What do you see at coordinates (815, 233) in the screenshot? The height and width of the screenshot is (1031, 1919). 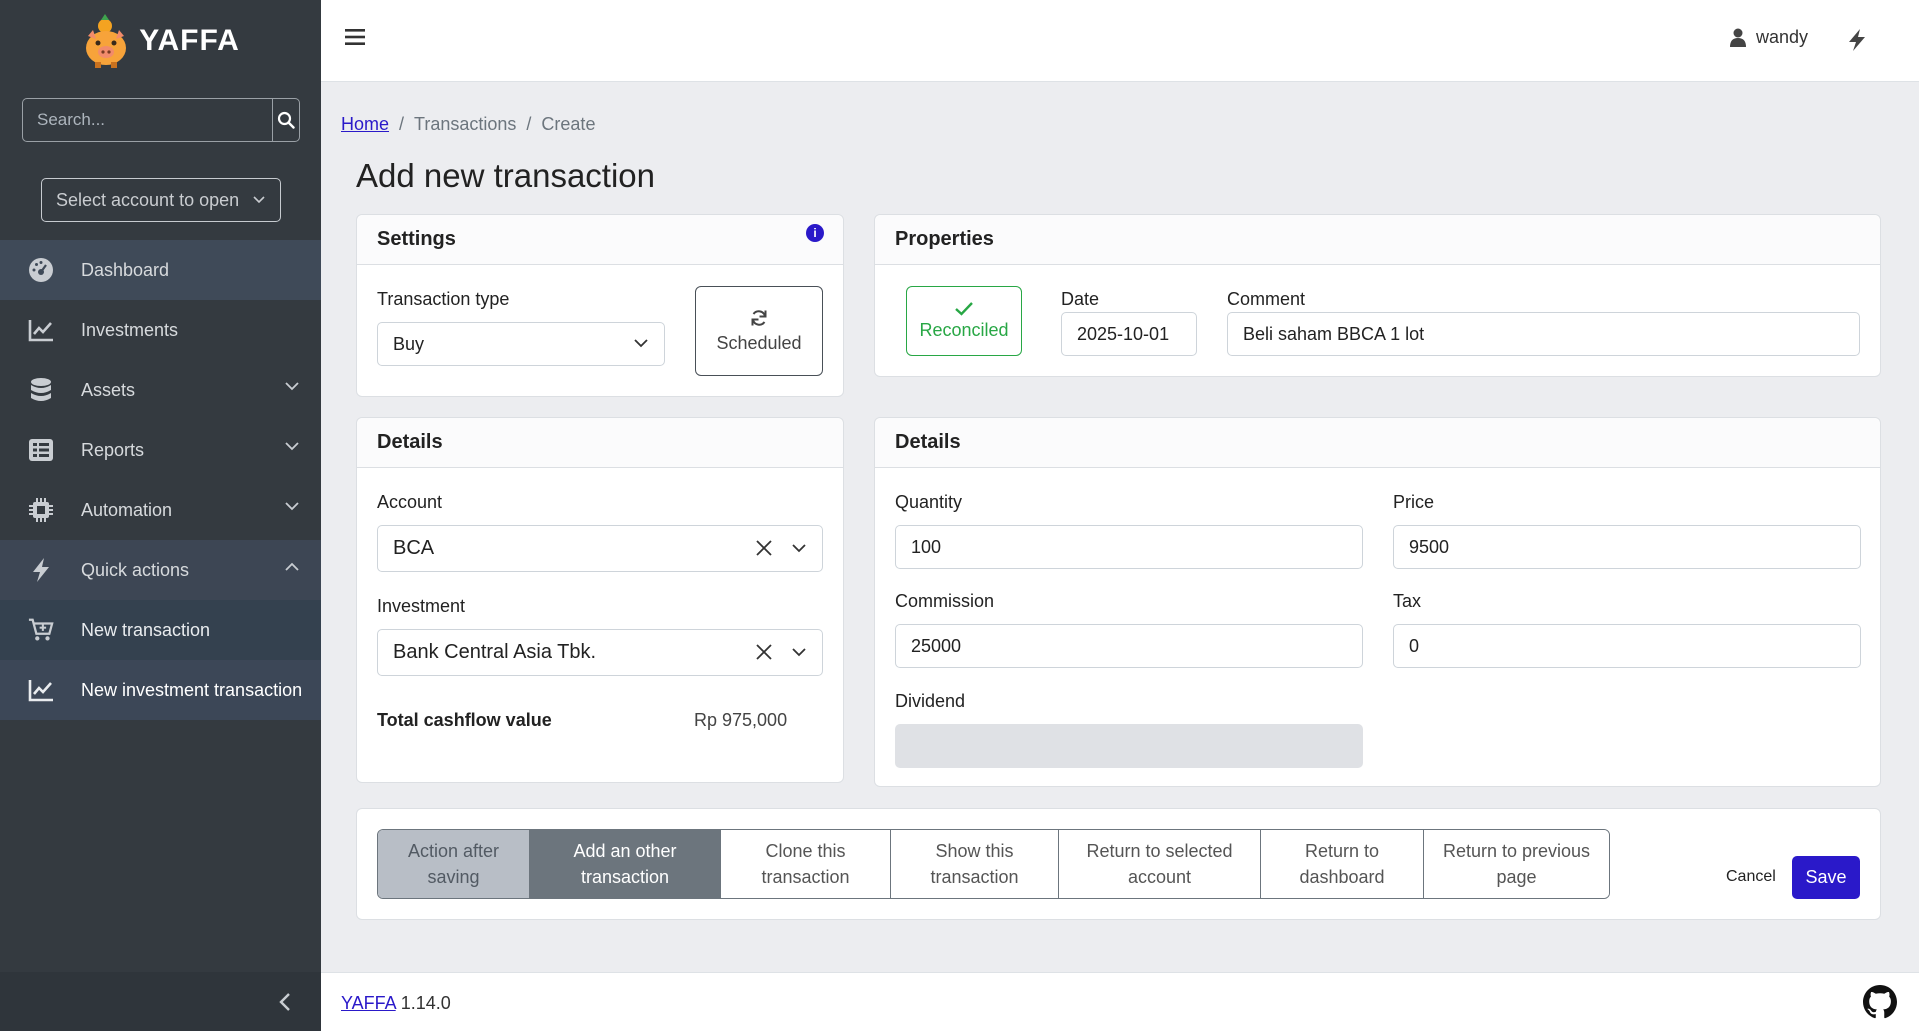 I see `info-icon: i` at bounding box center [815, 233].